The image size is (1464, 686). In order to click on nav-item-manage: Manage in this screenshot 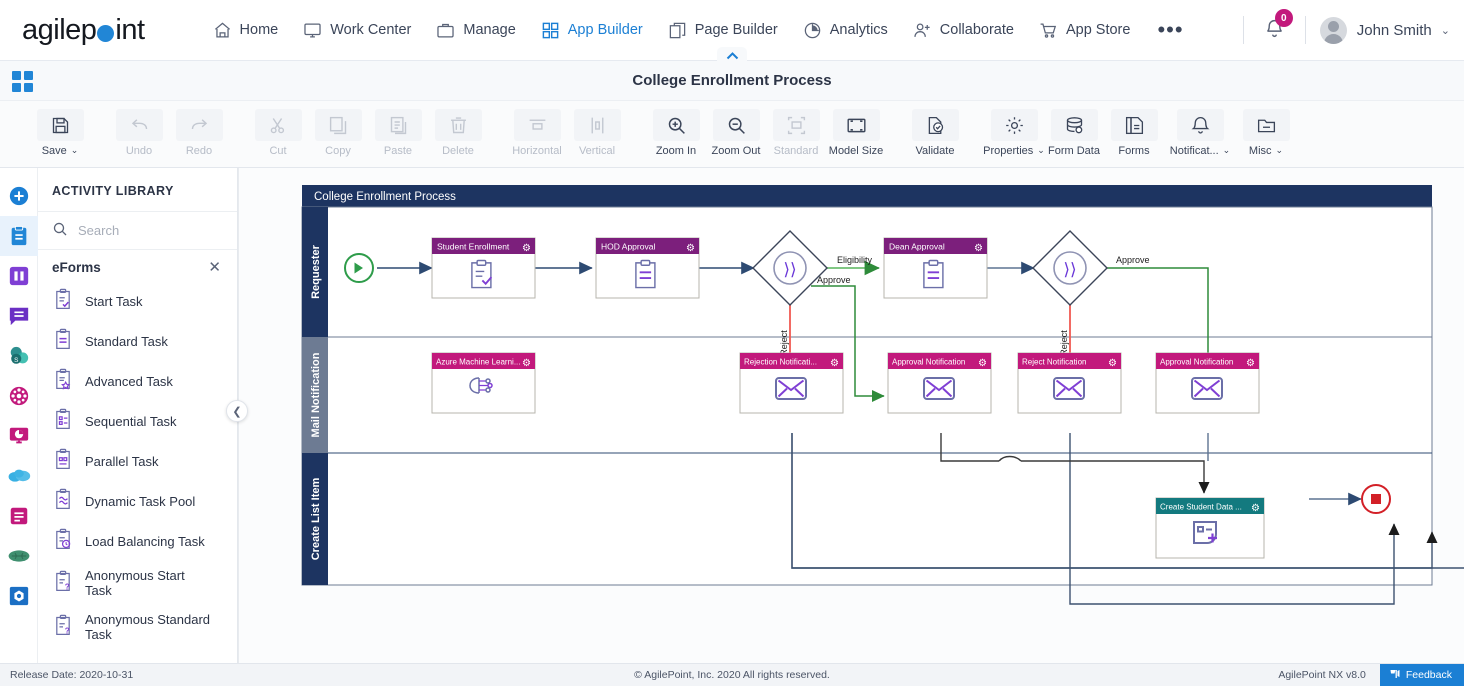, I will do `click(475, 30)`.